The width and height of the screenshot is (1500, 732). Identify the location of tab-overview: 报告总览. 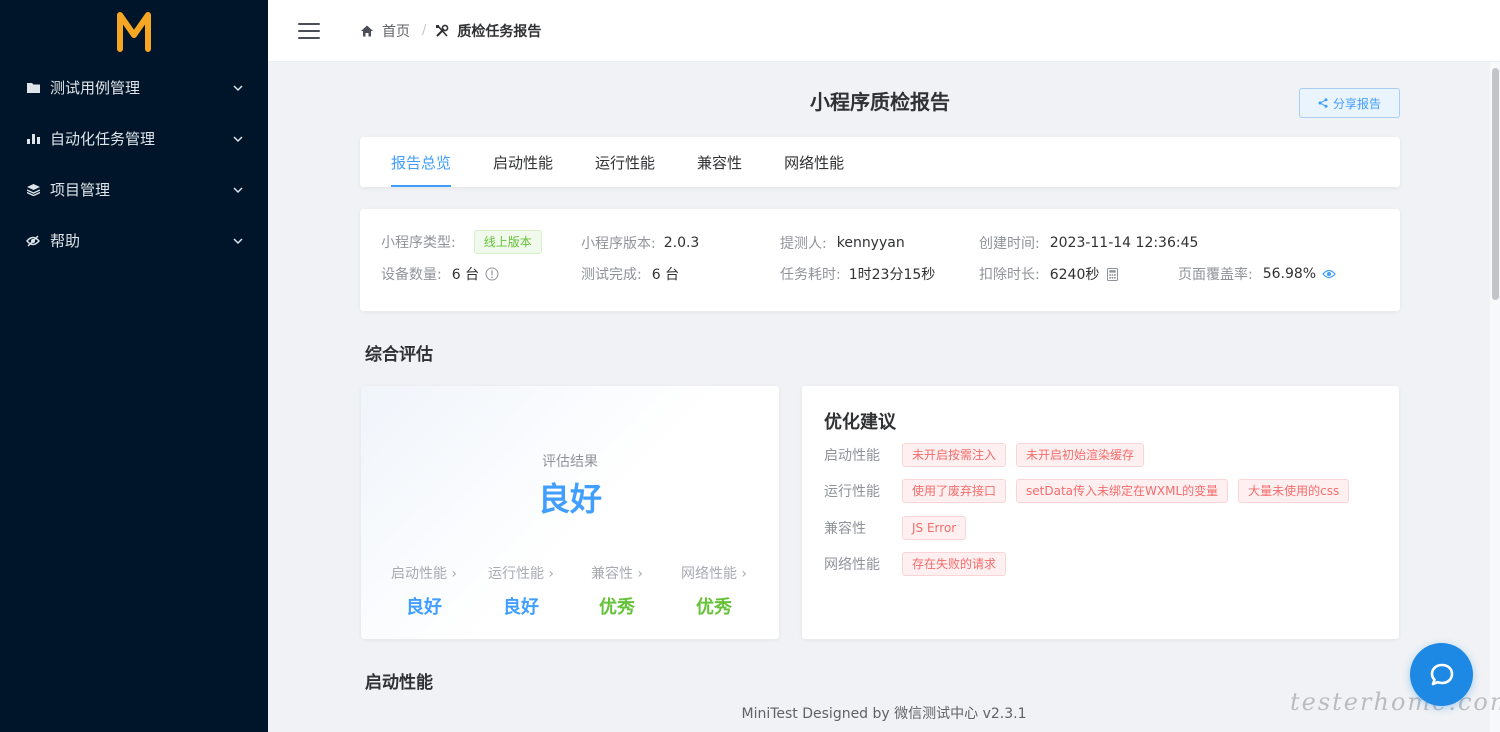
(421, 162).